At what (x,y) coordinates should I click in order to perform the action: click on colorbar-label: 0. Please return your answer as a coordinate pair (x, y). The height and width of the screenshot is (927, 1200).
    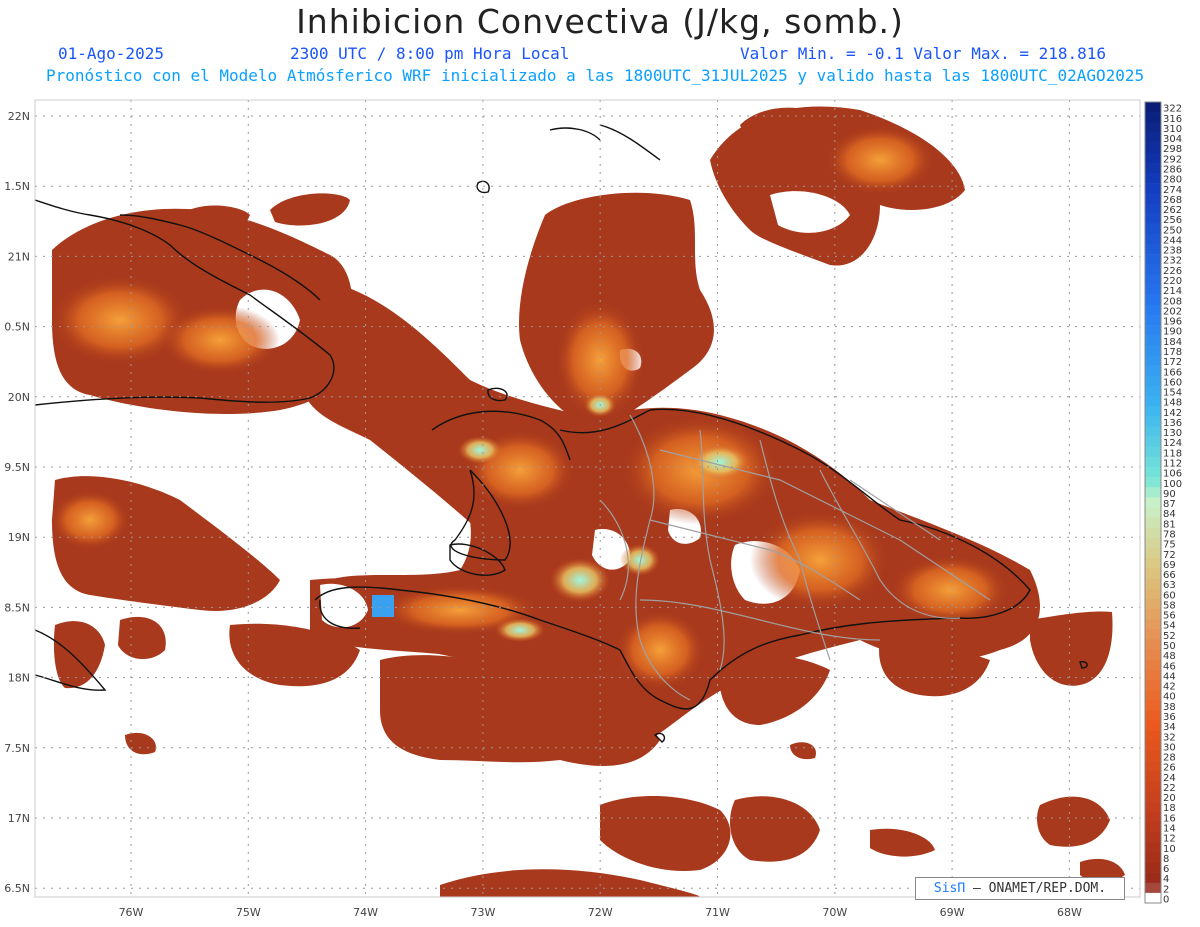
    Looking at the image, I should click on (1166, 900).